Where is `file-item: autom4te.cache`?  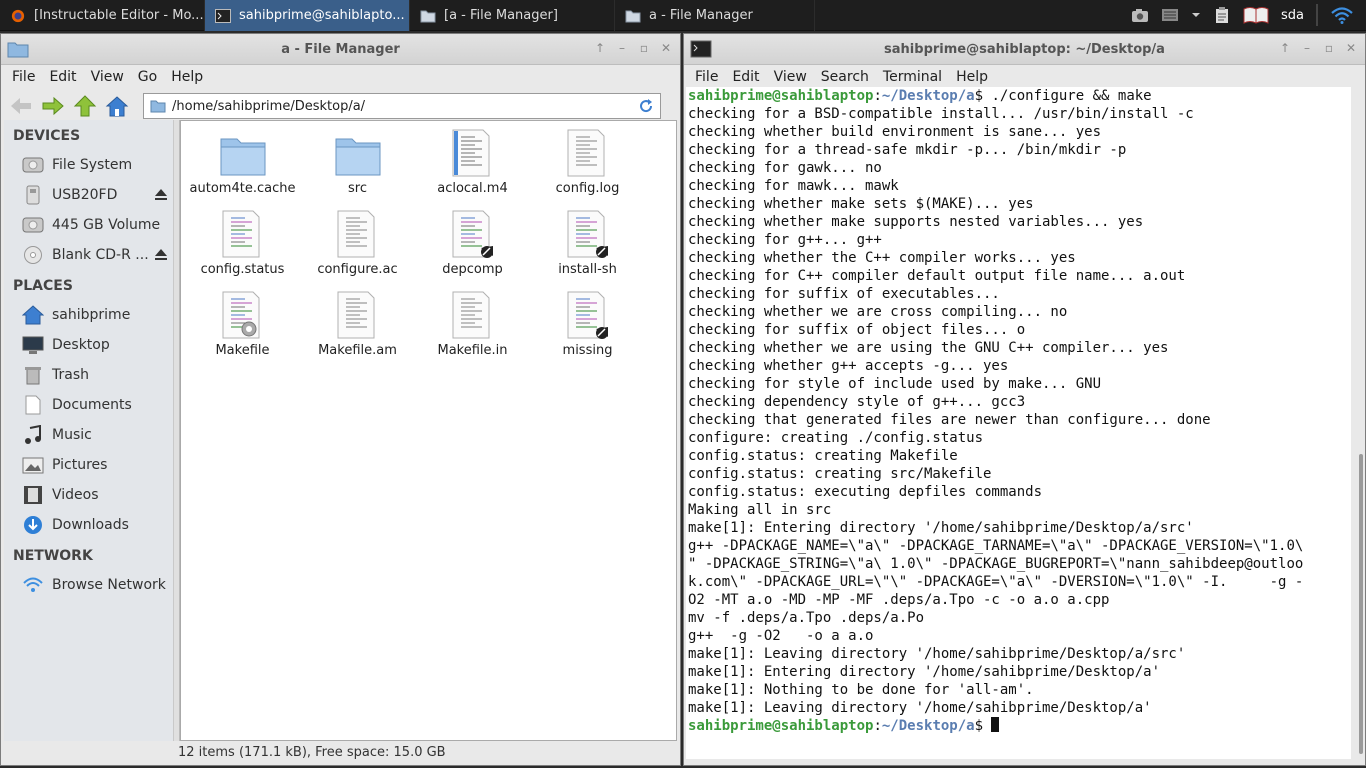
file-item: autom4te.cache is located at coordinates (242, 169).